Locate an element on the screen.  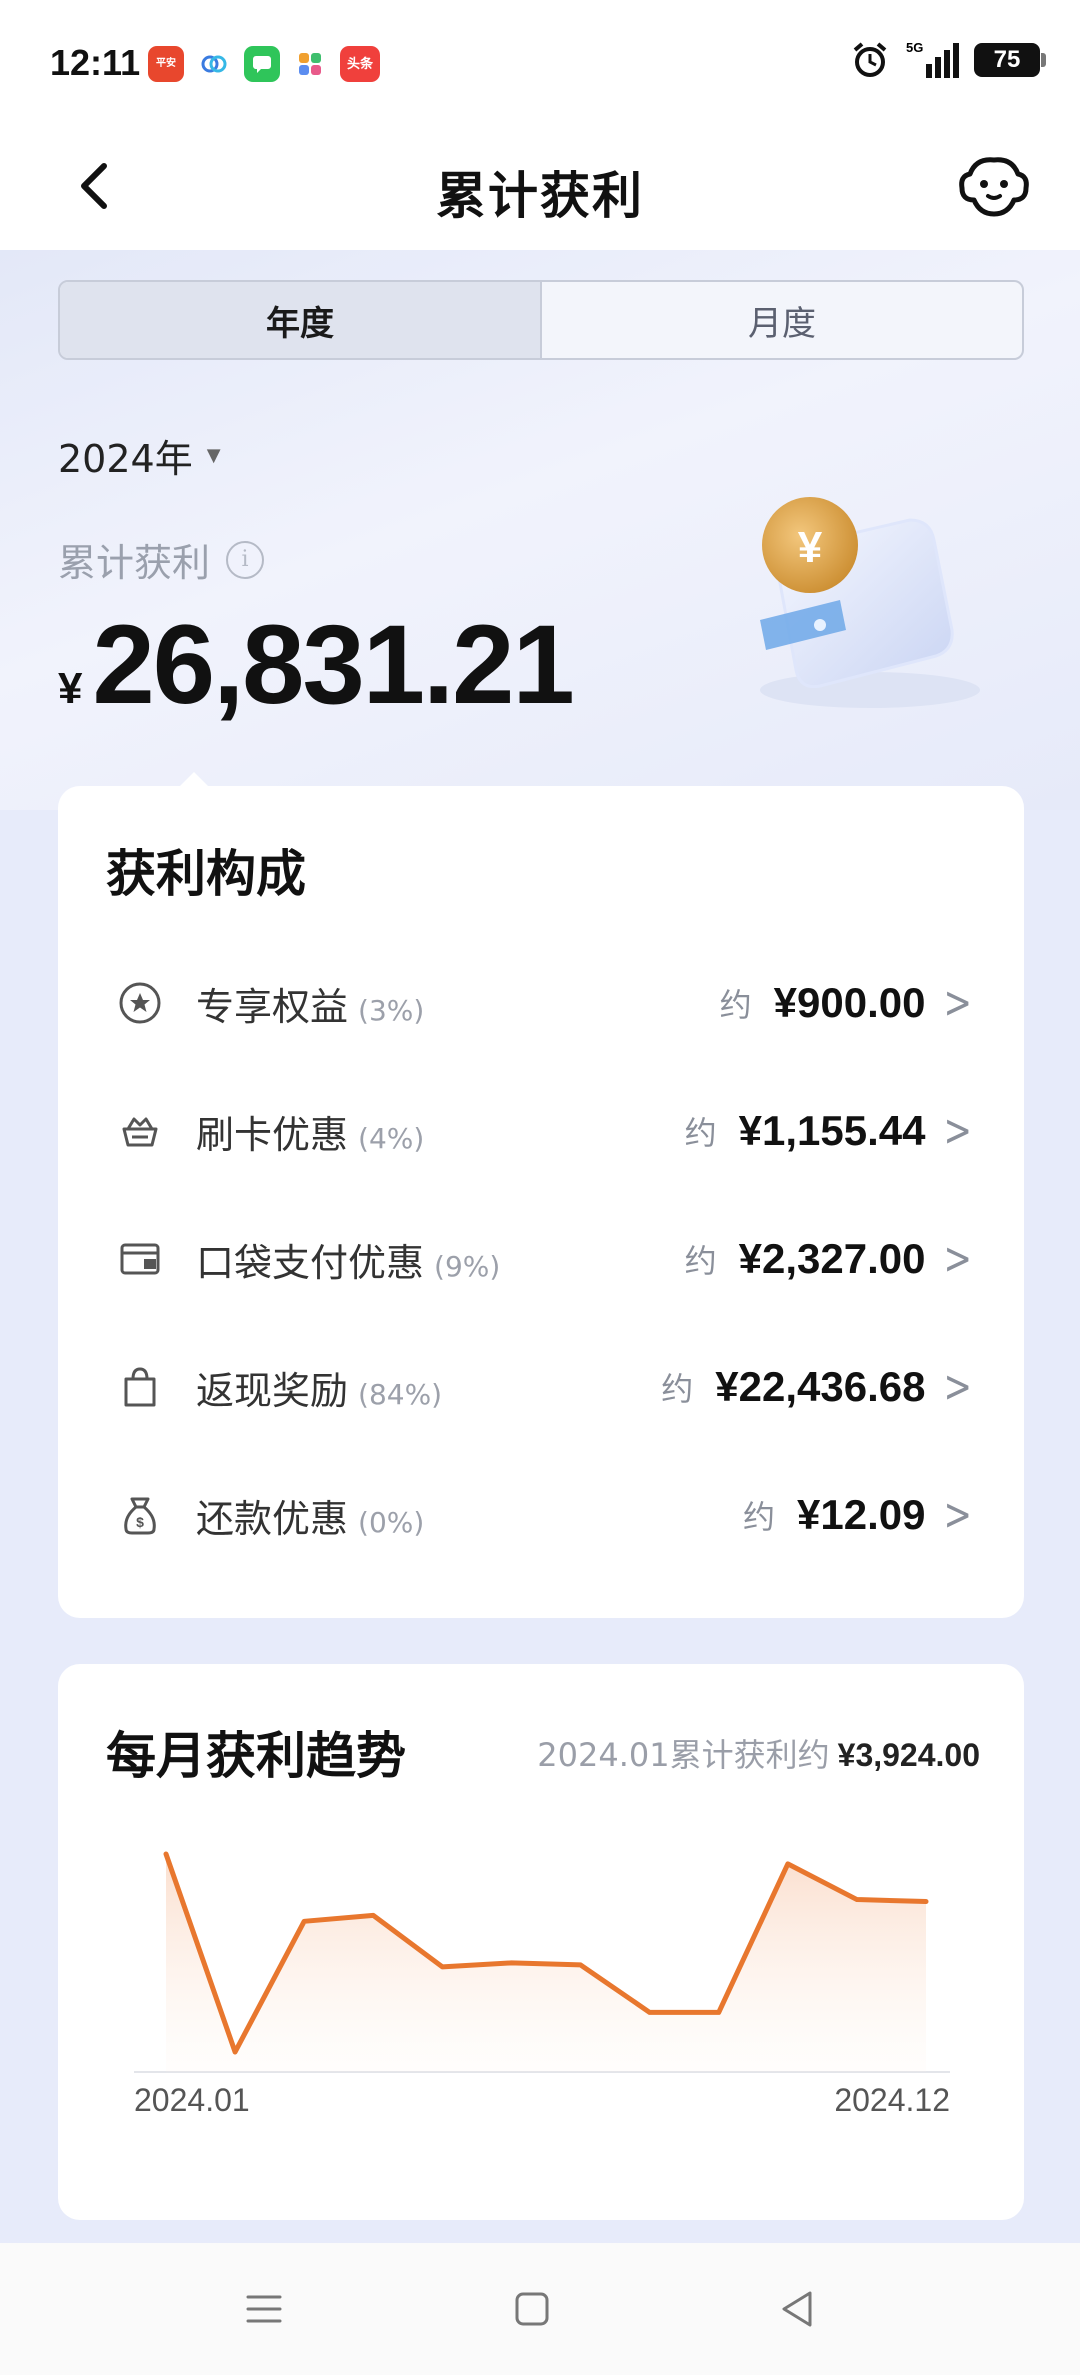
composition-item-amount: ¥12.09 is located at coordinates (861, 1514).